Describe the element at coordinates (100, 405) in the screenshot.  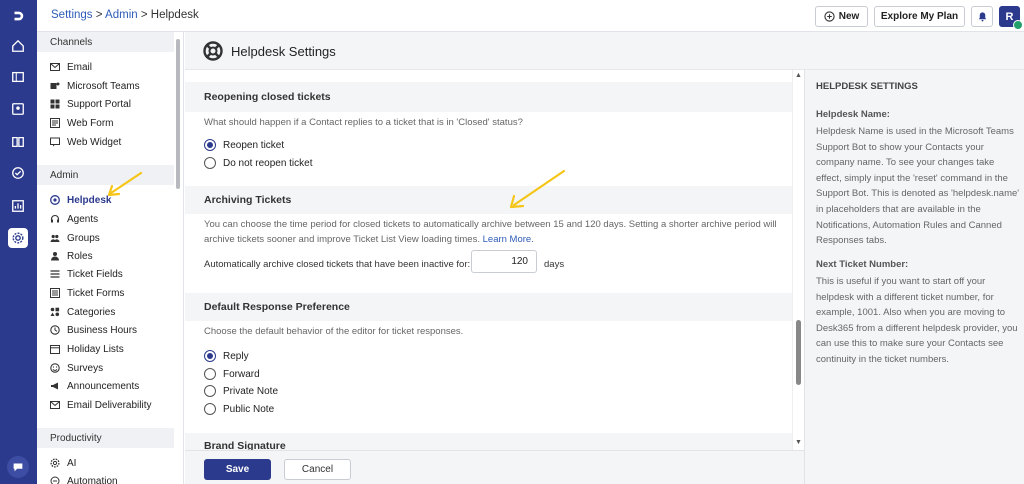
I see `sidebar-item-email-deliverability: Email Deliverability` at that location.